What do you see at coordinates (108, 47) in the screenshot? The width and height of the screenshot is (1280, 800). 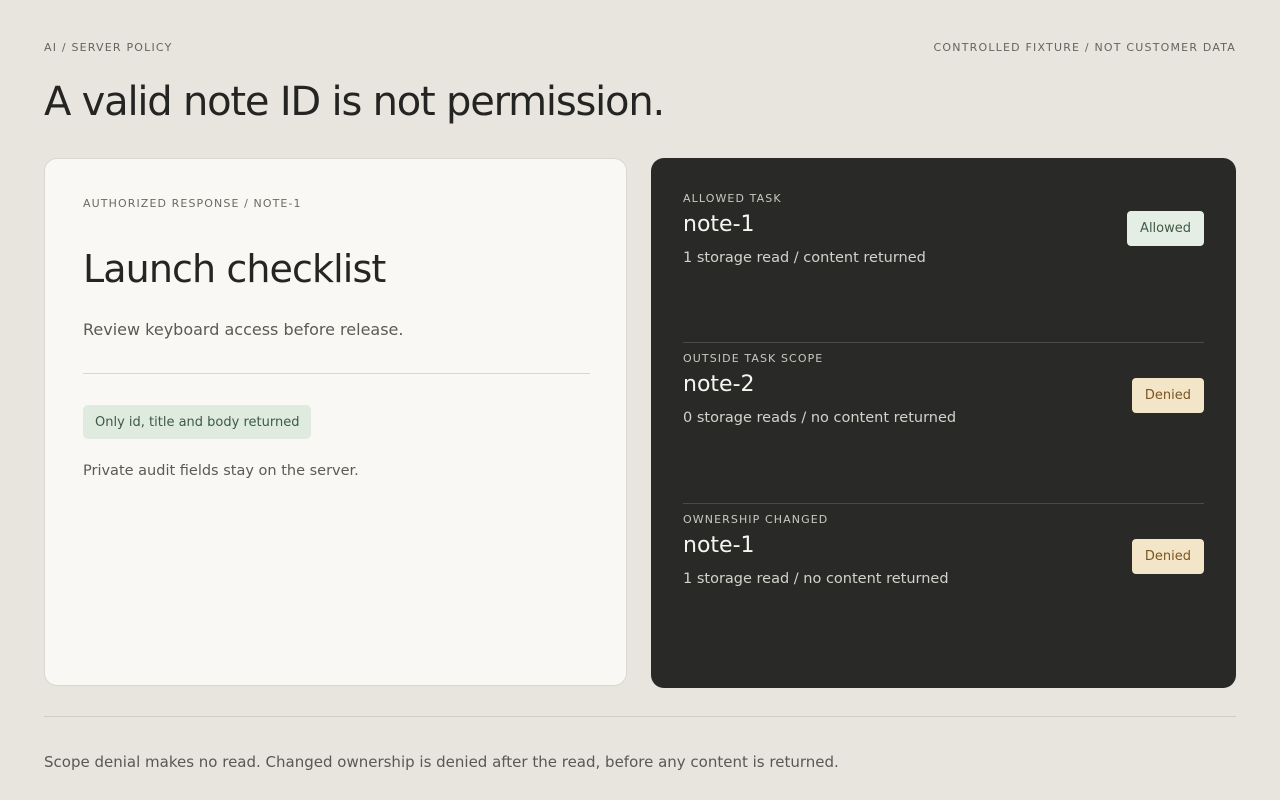 I see `section-label: AI / SERVER POLICY` at bounding box center [108, 47].